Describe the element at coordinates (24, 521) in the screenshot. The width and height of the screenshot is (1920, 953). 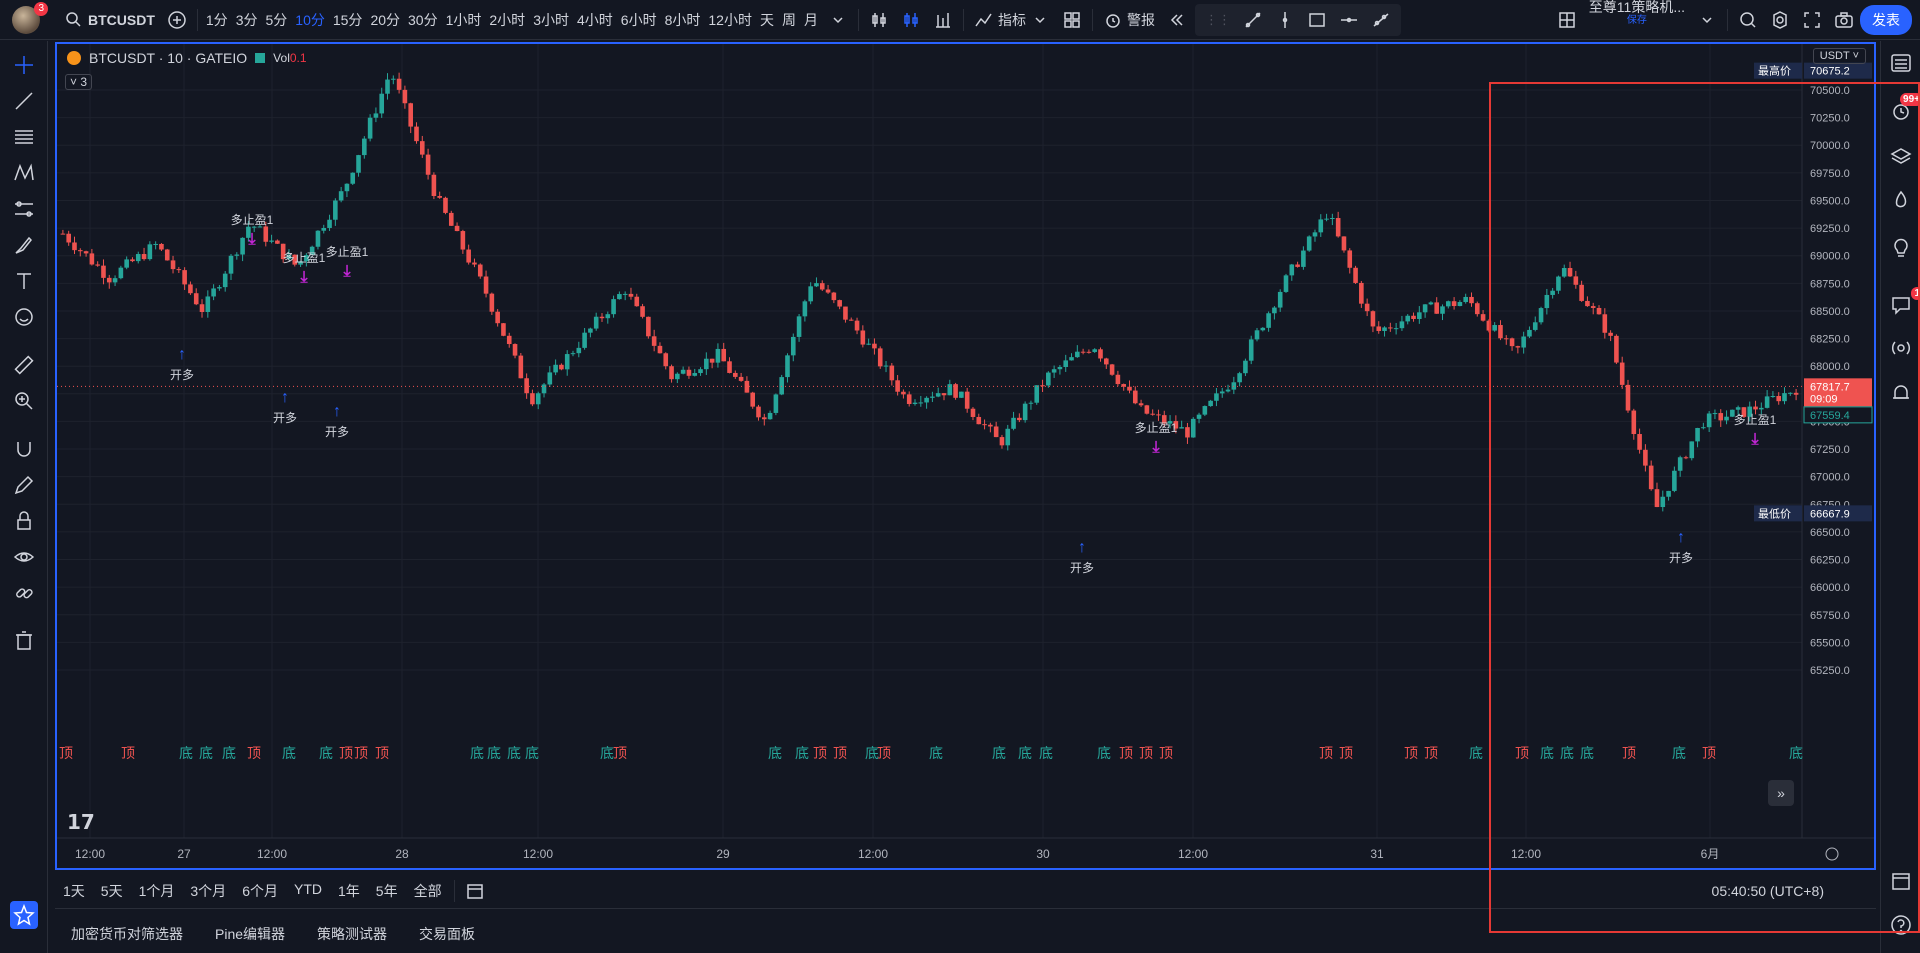
I see `lock-drawings` at that location.